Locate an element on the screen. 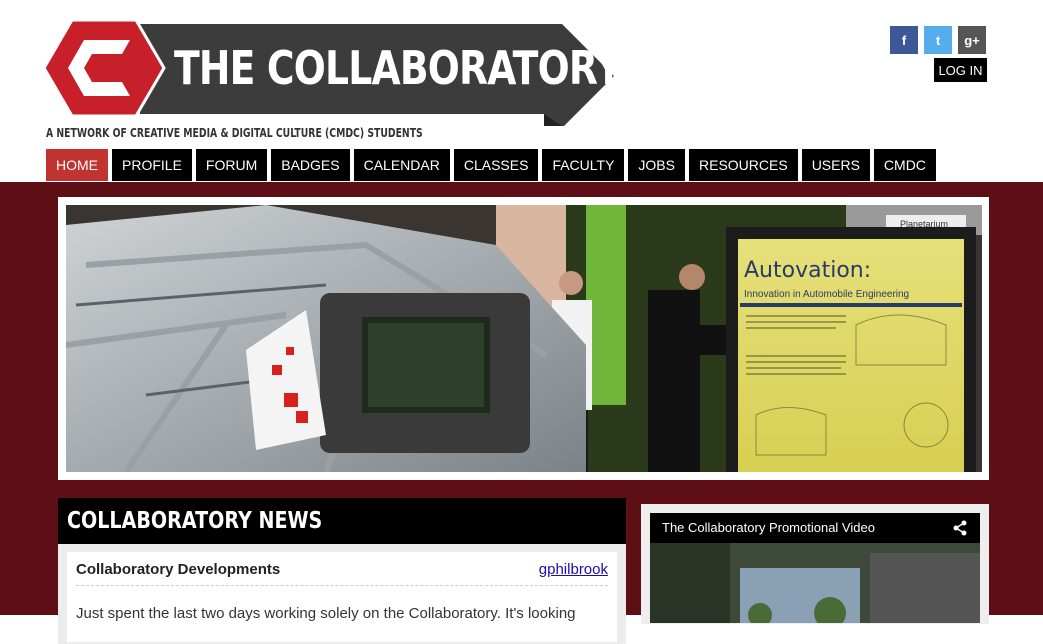  twitter-icon: t is located at coordinates (938, 40).